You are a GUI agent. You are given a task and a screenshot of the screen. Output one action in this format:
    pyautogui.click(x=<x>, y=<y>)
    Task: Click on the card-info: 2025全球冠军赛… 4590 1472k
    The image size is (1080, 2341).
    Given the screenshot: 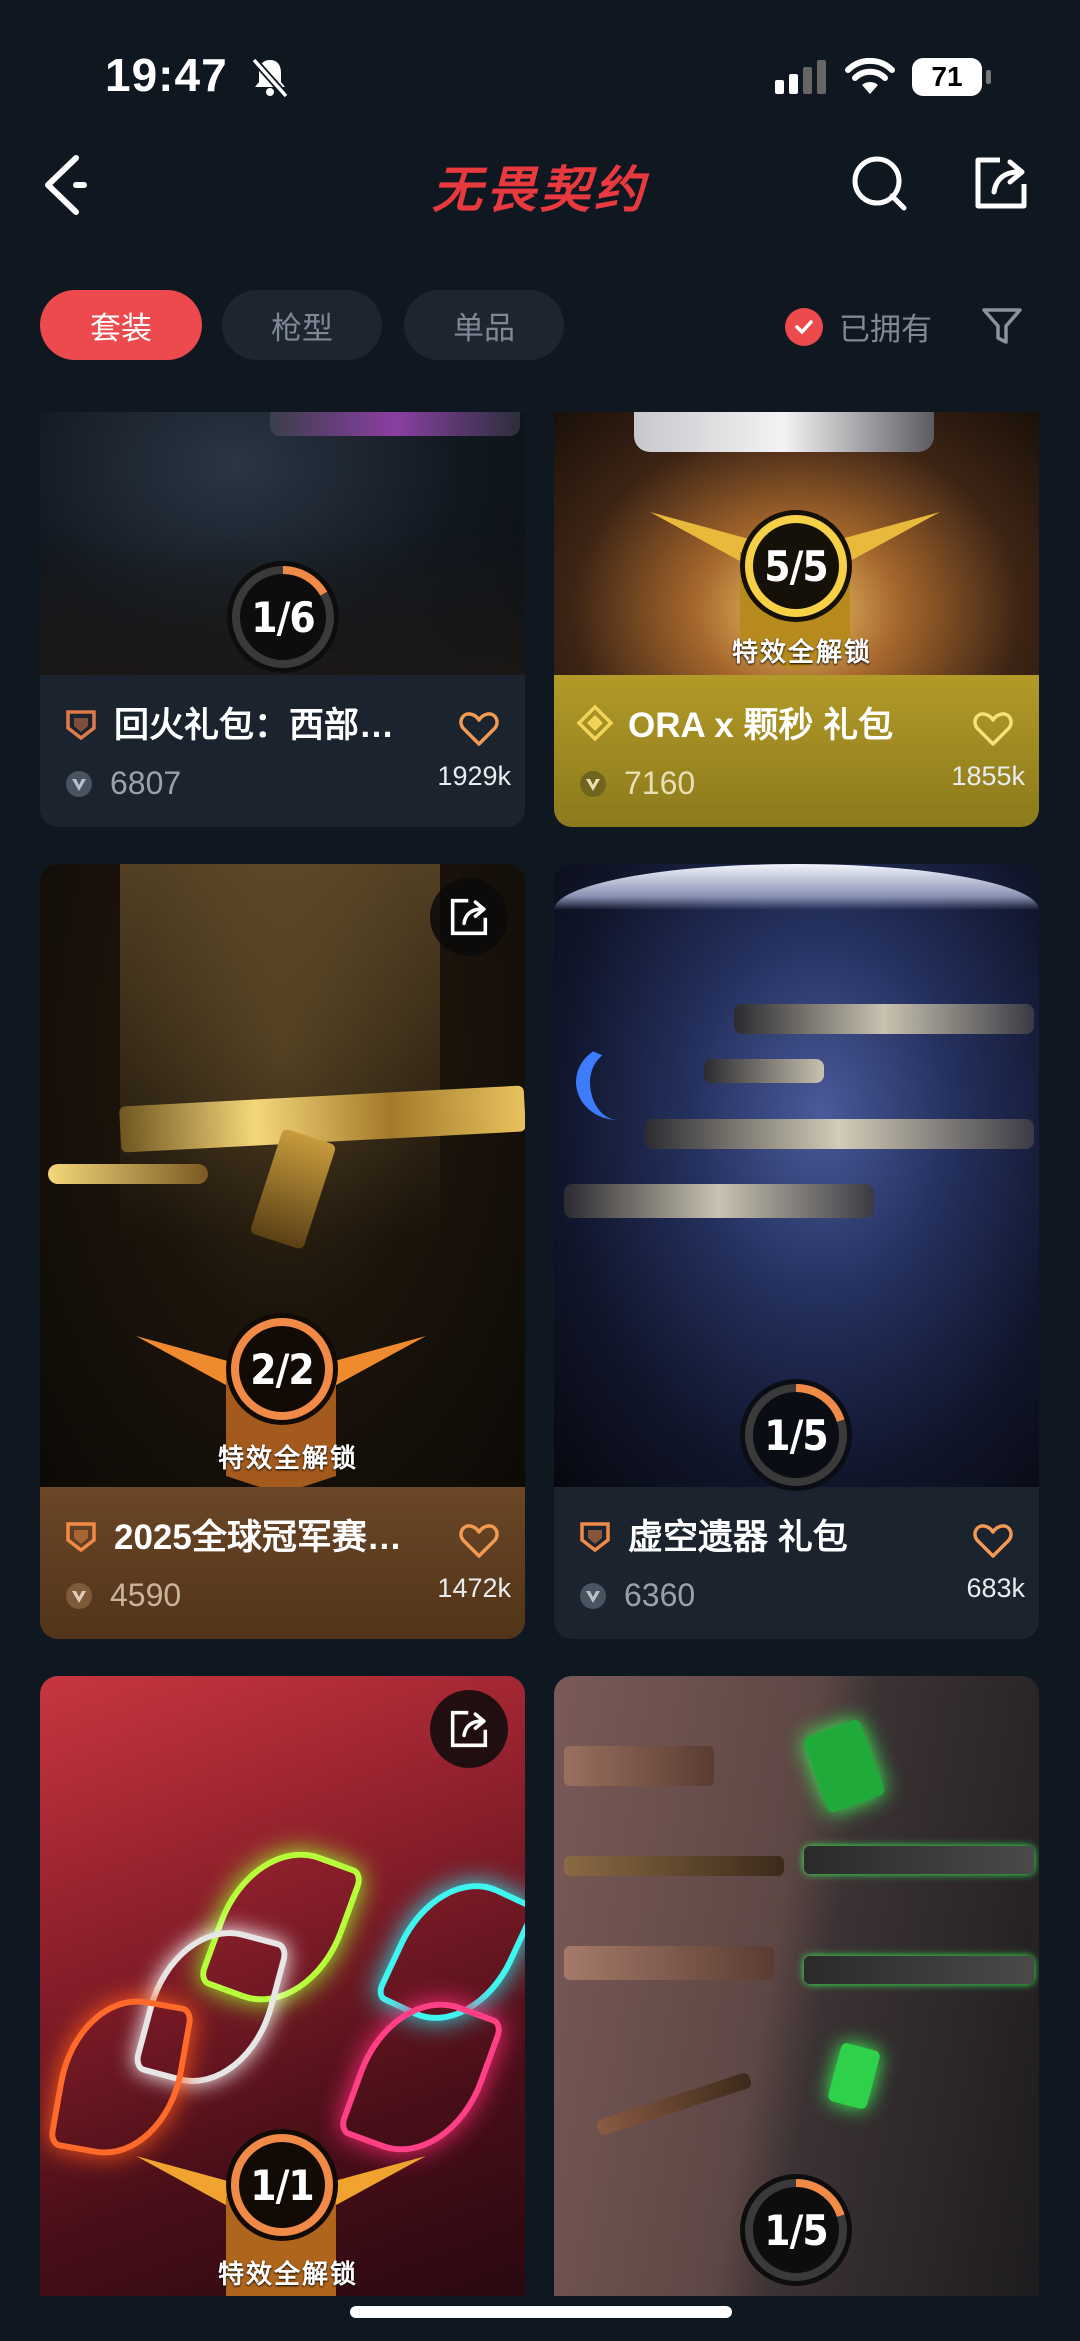 What is the action you would take?
    pyautogui.click(x=282, y=1563)
    